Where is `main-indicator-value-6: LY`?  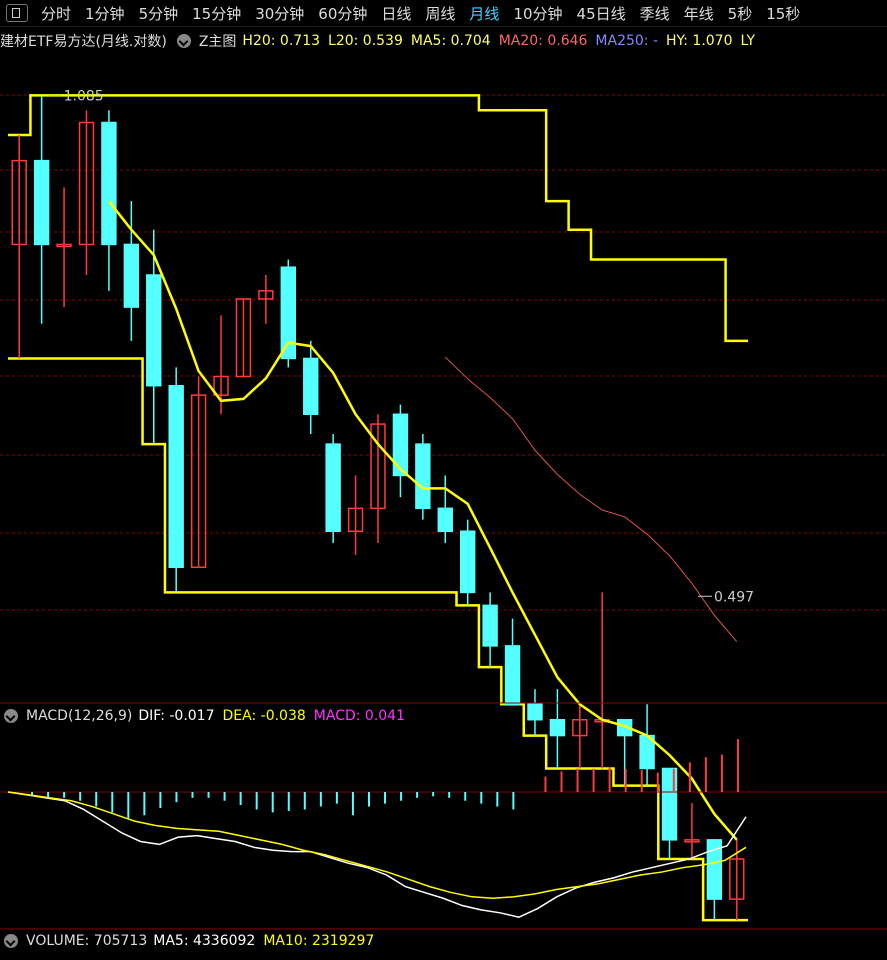
main-indicator-value-6: LY is located at coordinates (748, 41).